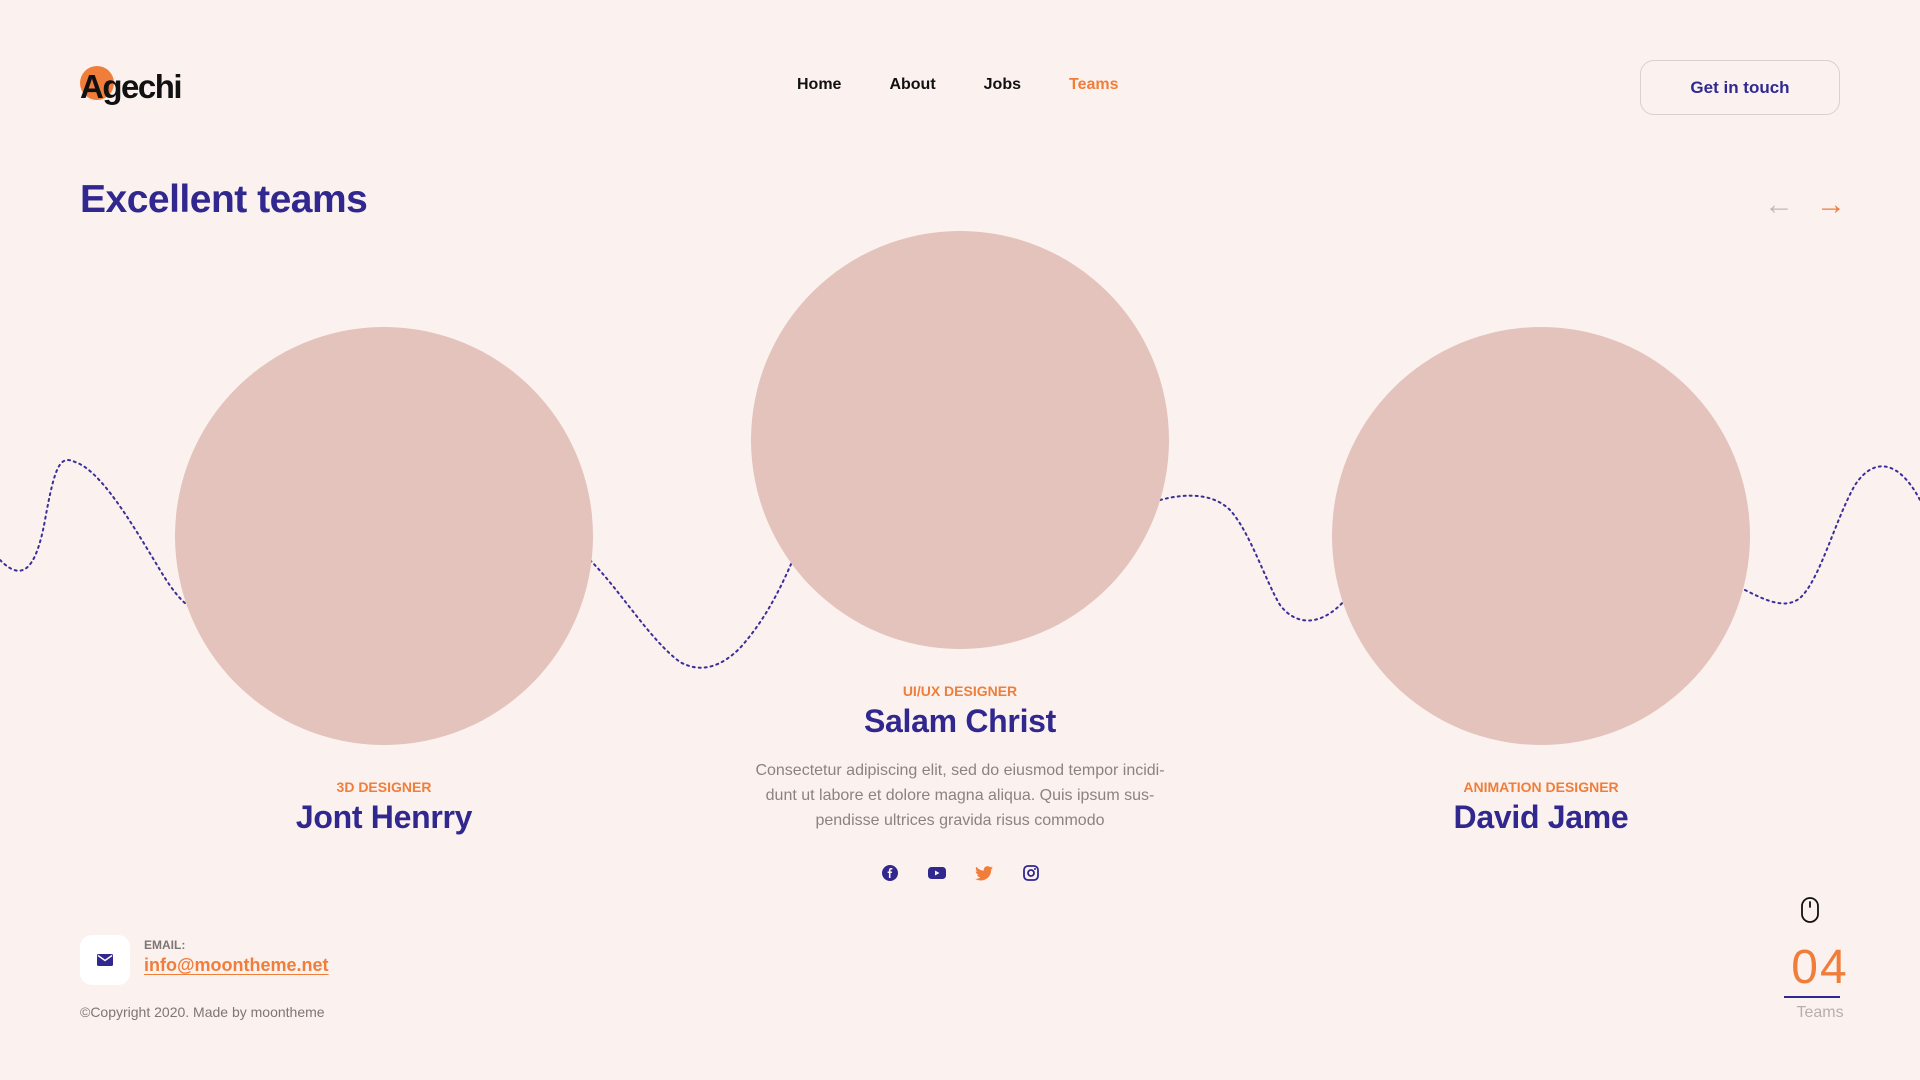 The height and width of the screenshot is (1080, 1920). What do you see at coordinates (890, 873) in the screenshot?
I see `facebook-icon` at bounding box center [890, 873].